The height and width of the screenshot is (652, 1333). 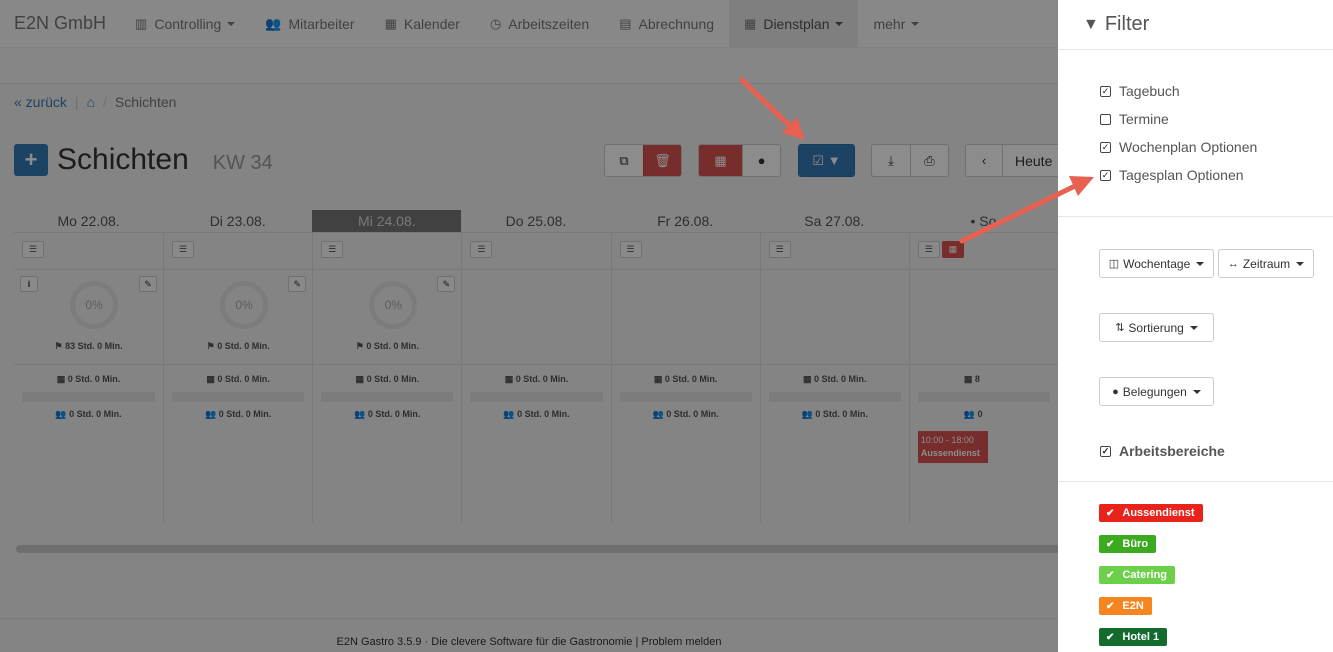 I want to click on columns-icon: ◫, so click(x=1114, y=264).